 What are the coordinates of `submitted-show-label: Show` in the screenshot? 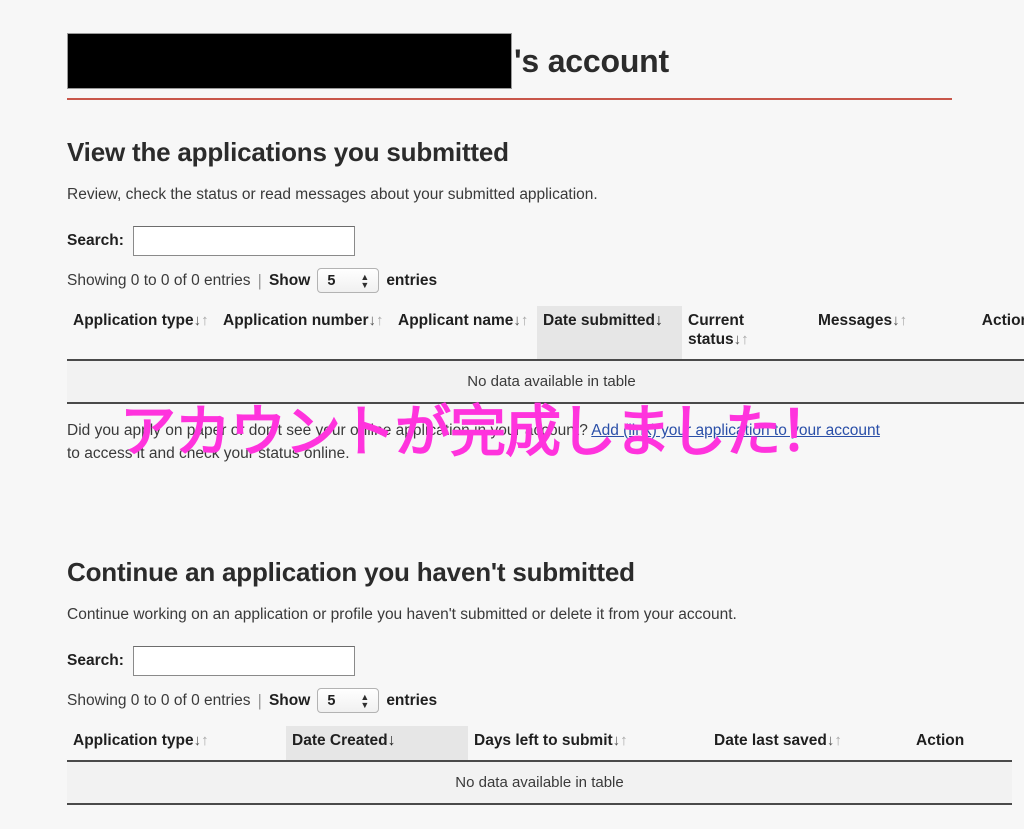 It's located at (289, 280).